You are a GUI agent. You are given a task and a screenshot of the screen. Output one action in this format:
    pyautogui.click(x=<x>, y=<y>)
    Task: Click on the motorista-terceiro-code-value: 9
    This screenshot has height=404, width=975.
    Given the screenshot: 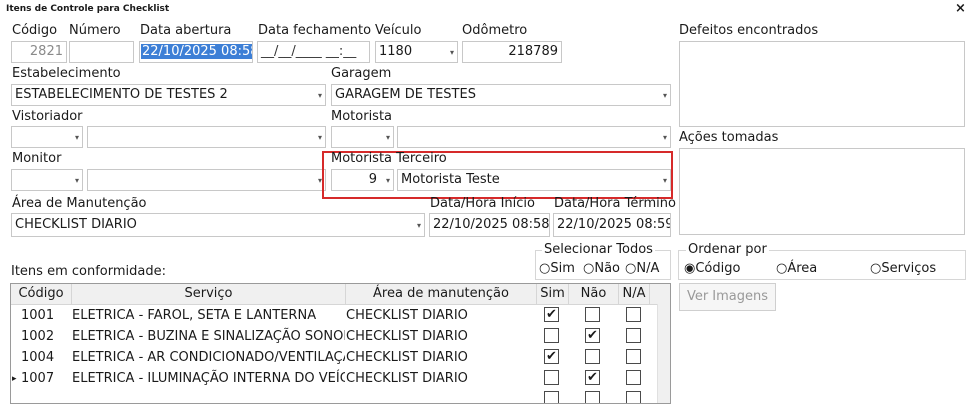 What is the action you would take?
    pyautogui.click(x=372, y=179)
    